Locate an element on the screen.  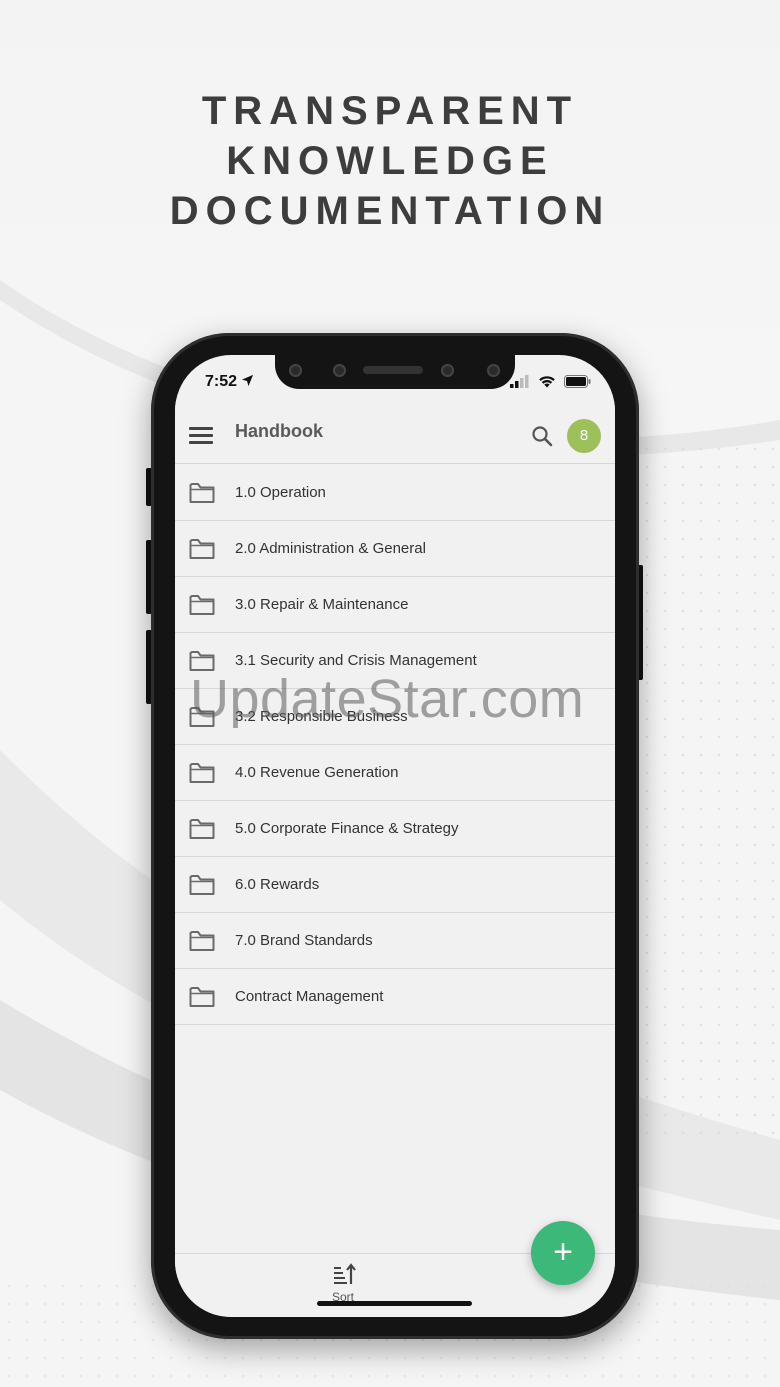
folder-label: 6.0 Rewards is located at coordinates (277, 884).